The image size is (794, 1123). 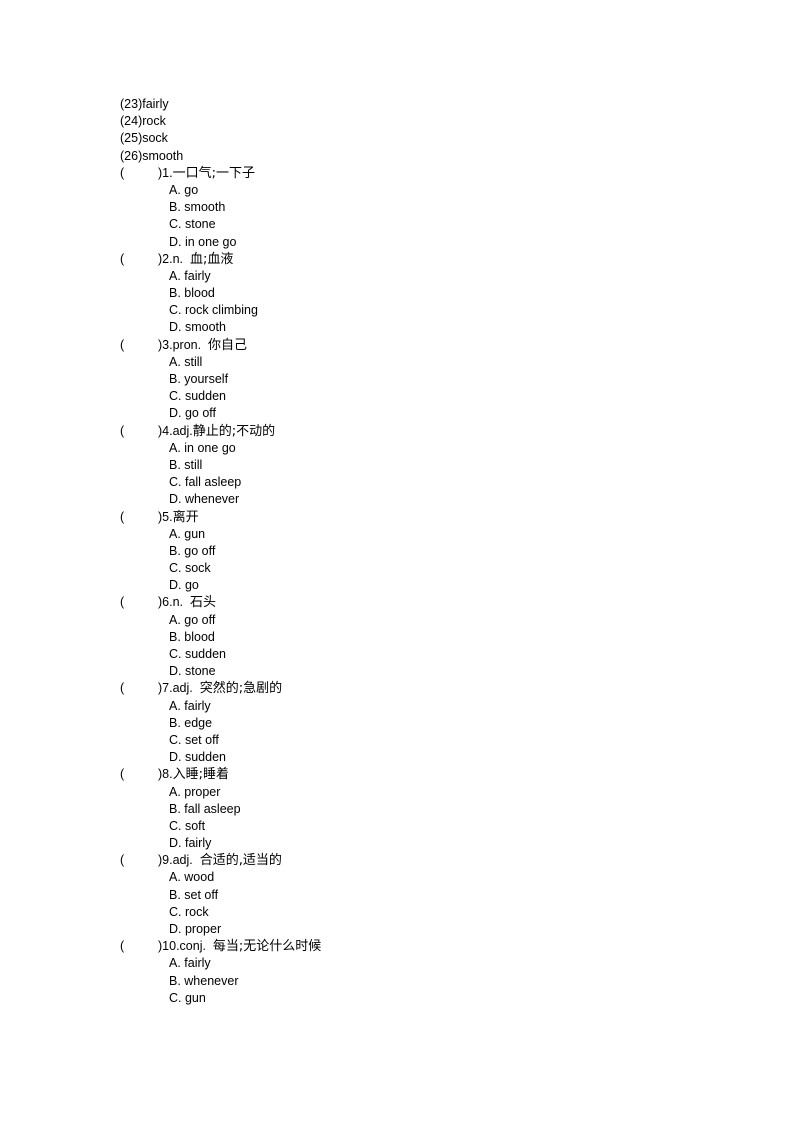 I want to click on question-number: 7.adj., so click(x=181, y=688).